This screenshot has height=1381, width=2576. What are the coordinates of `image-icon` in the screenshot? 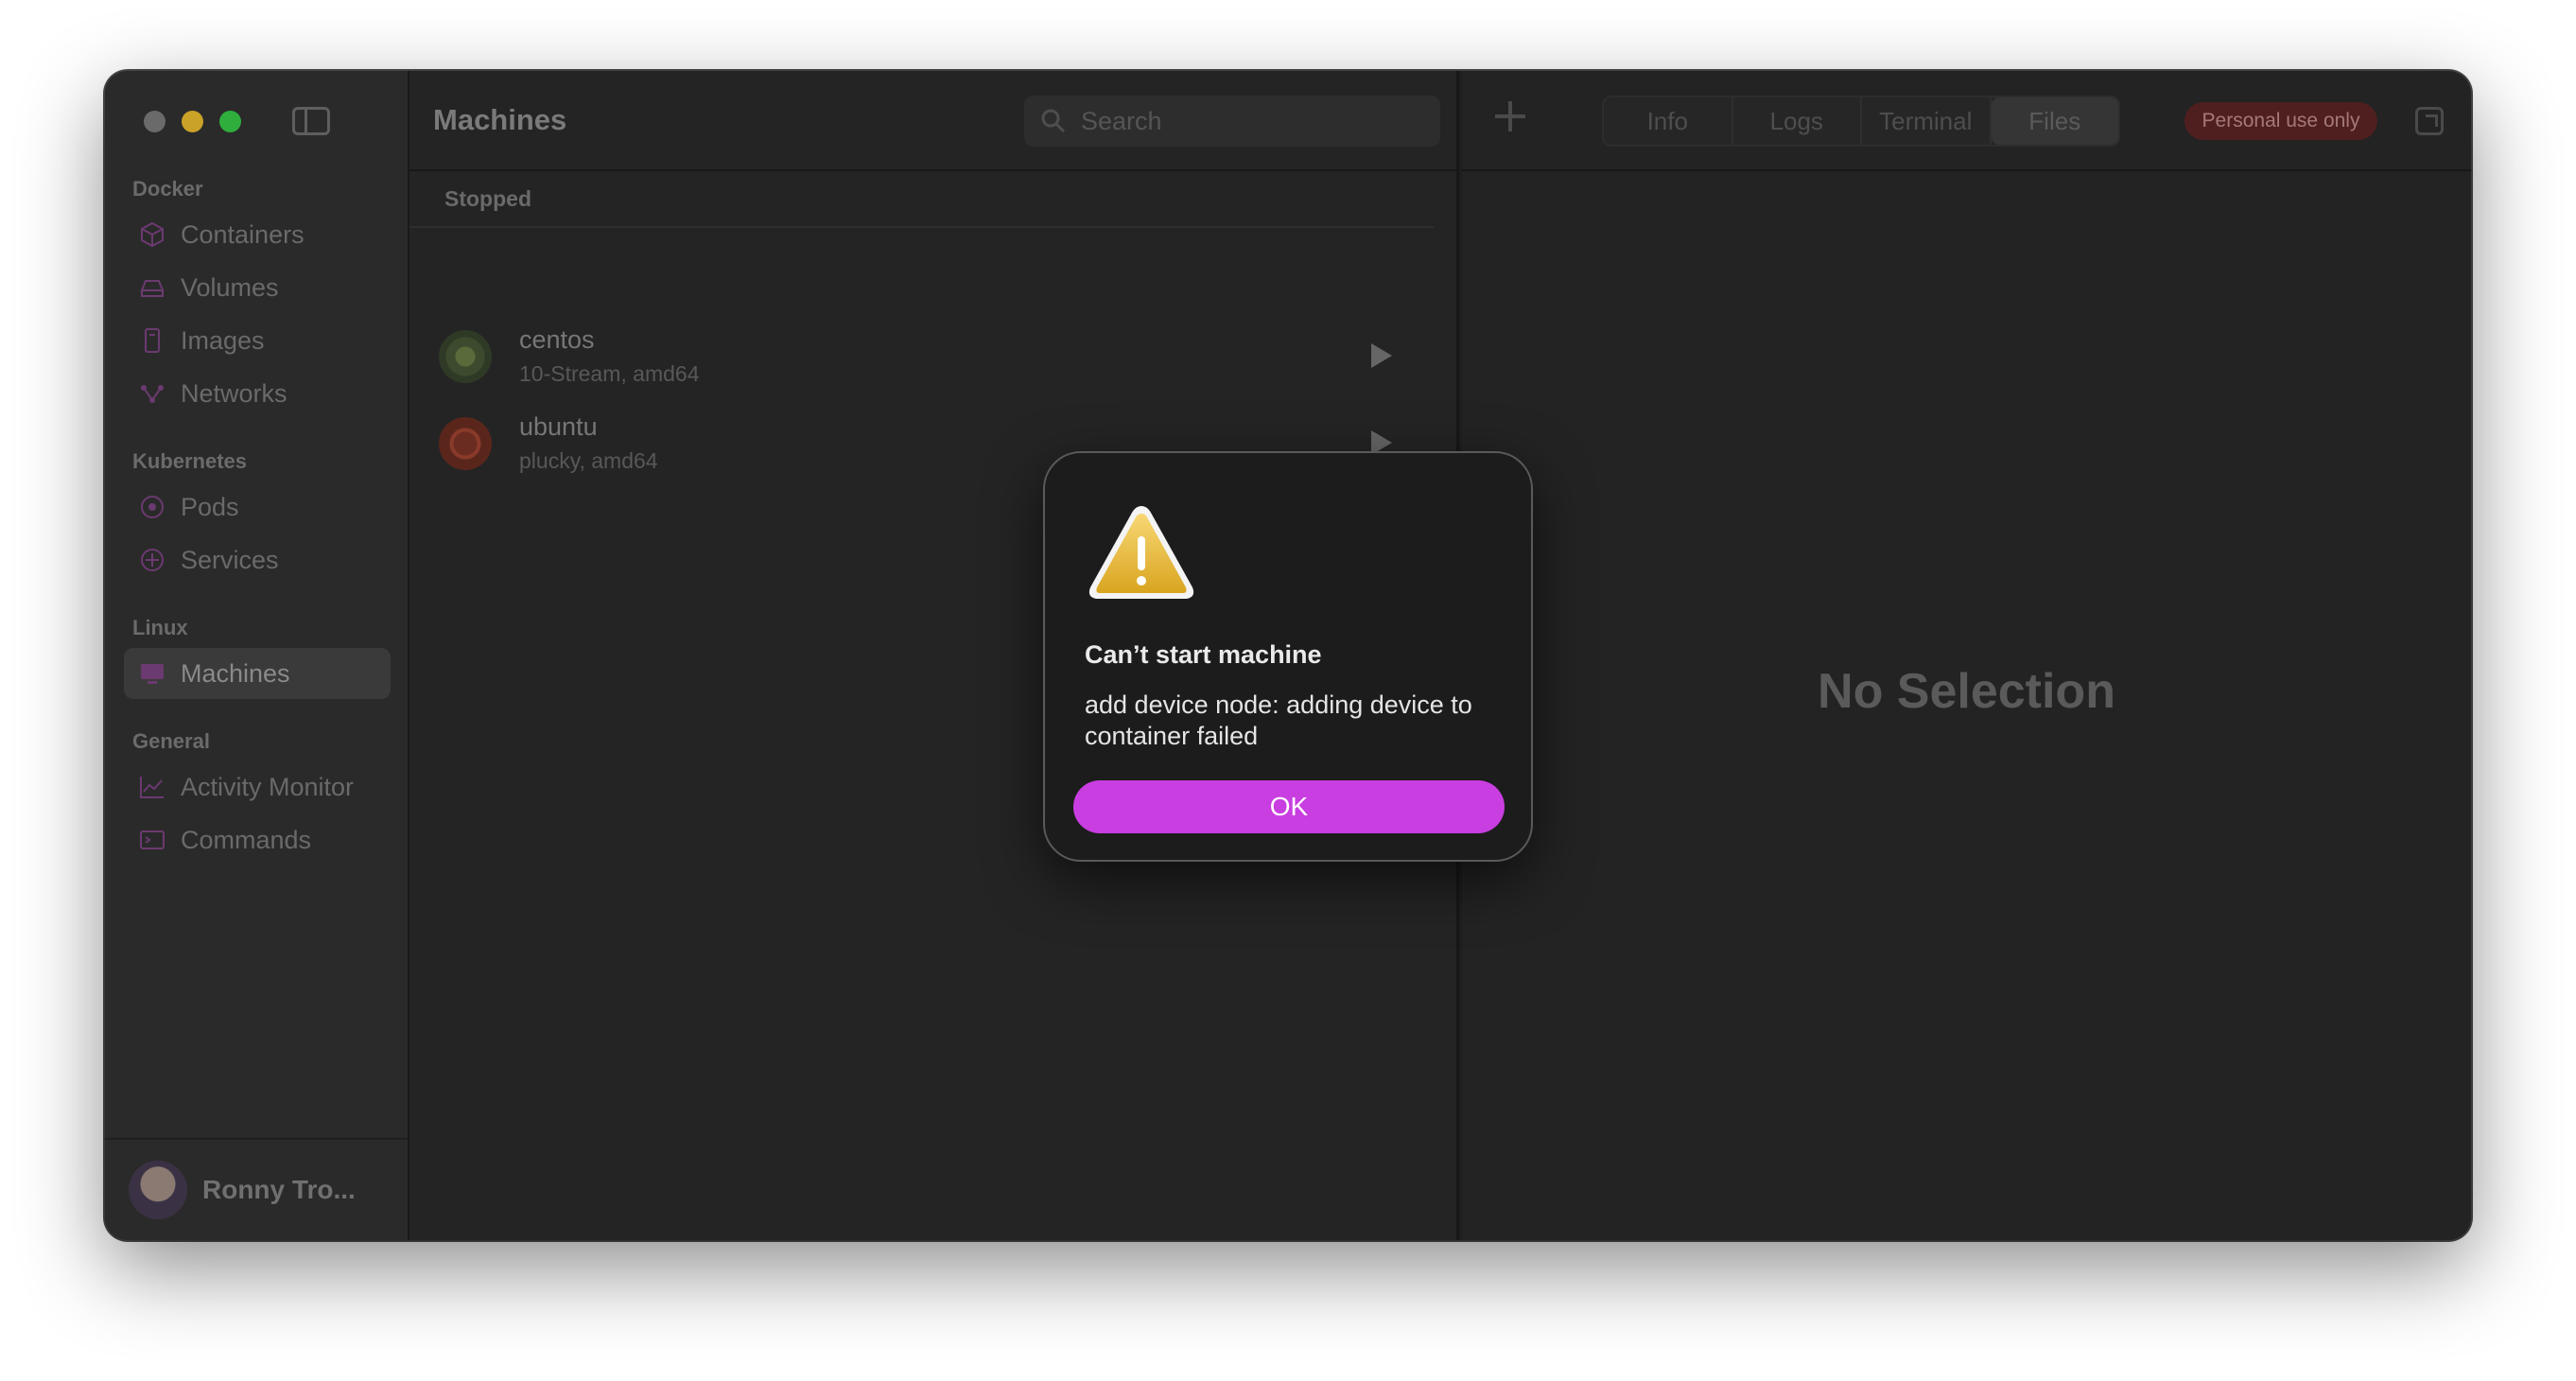 It's located at (152, 340).